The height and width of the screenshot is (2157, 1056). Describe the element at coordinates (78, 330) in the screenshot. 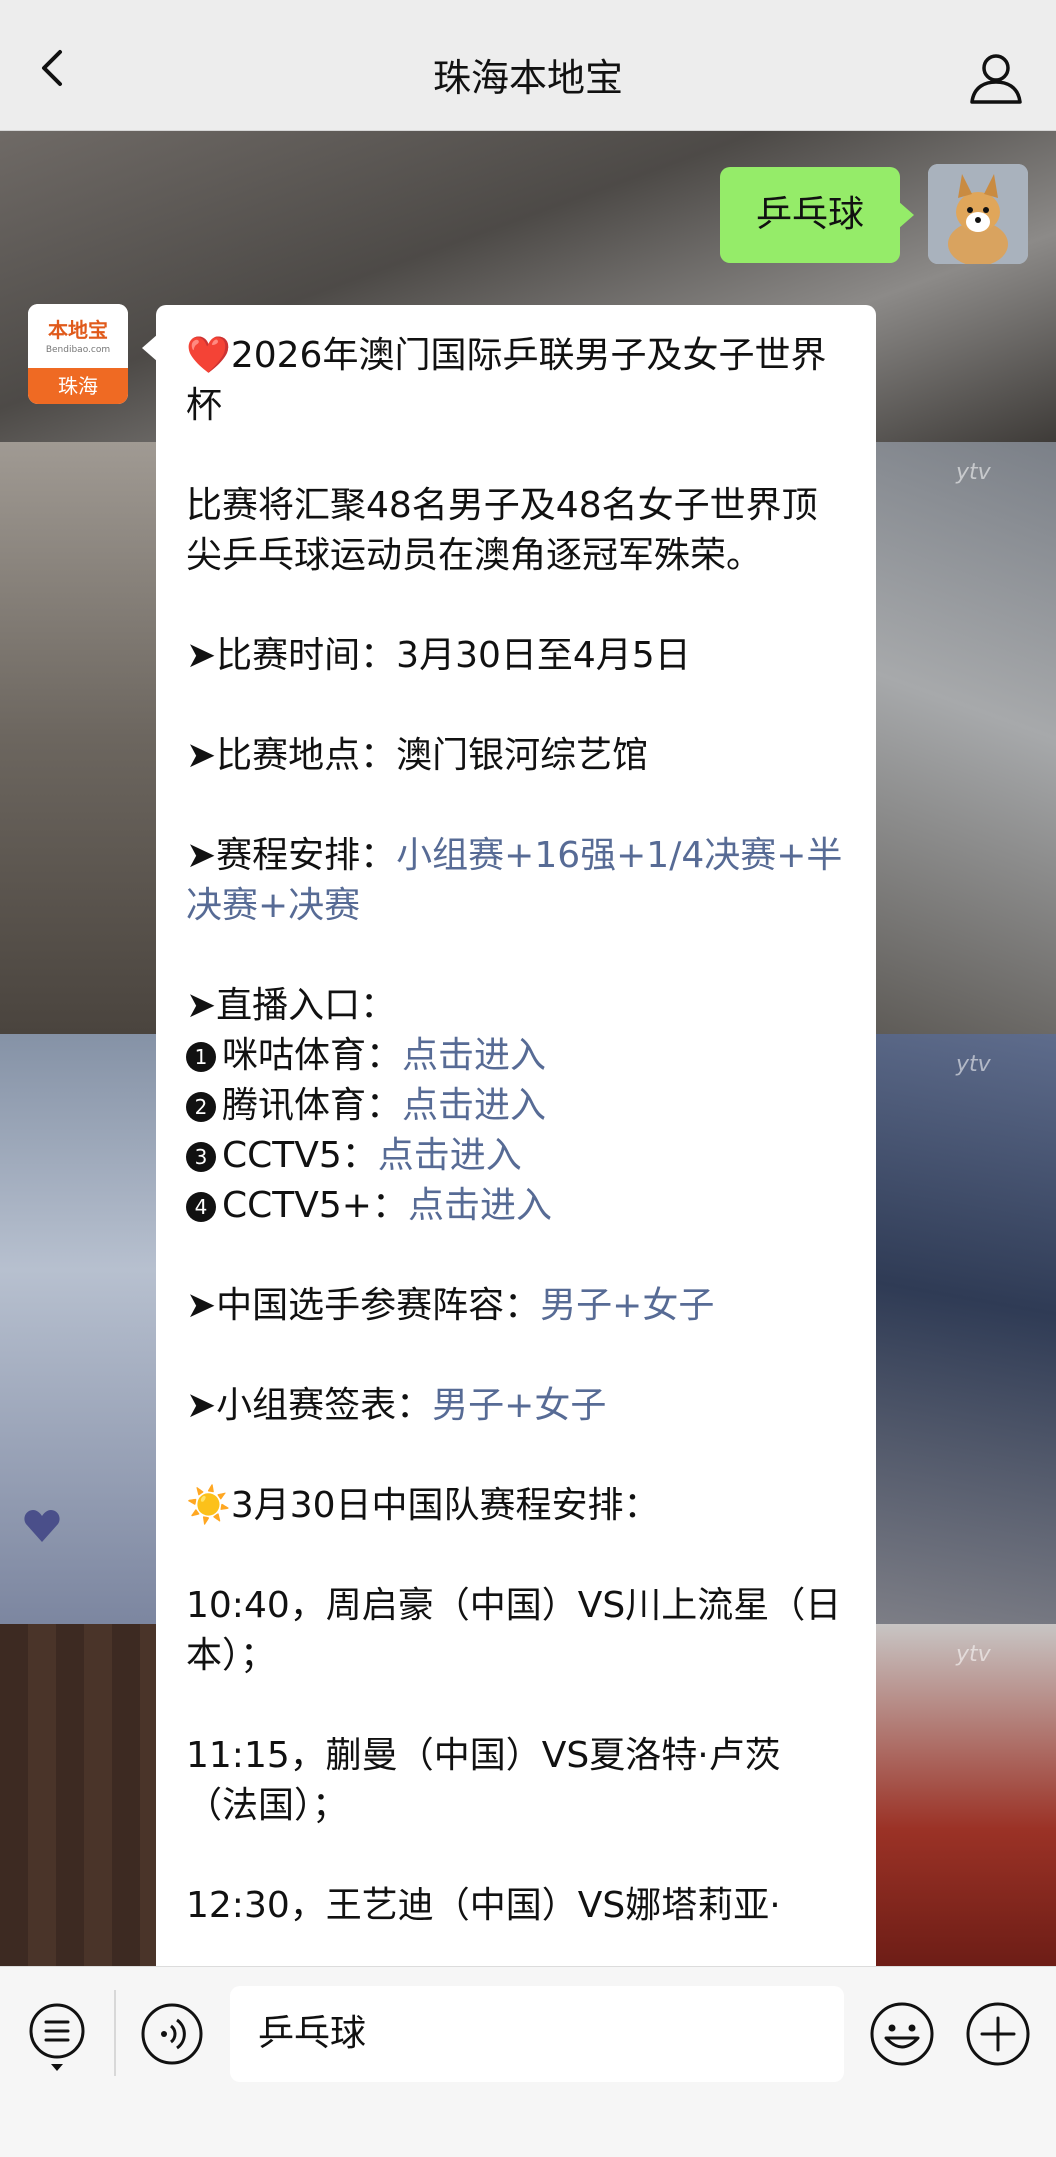

I see `avatar-logo-text: 本地宝` at that location.